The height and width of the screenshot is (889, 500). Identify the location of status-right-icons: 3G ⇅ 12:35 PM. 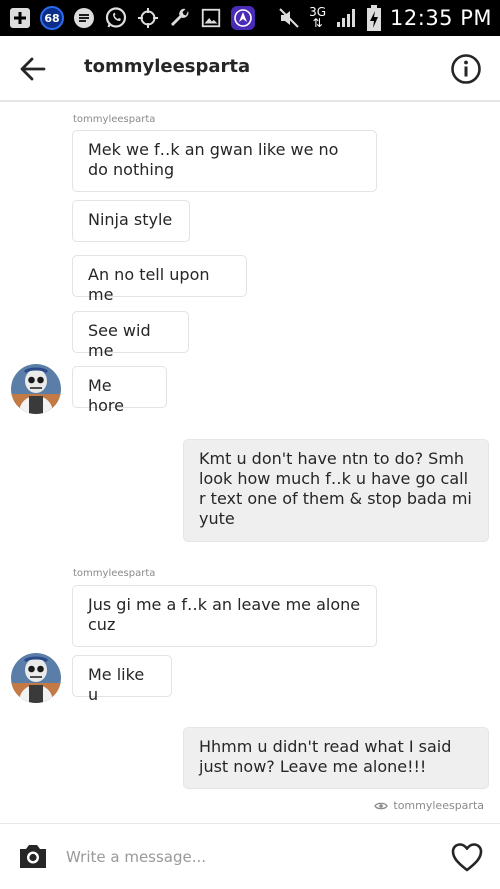
(384, 18).